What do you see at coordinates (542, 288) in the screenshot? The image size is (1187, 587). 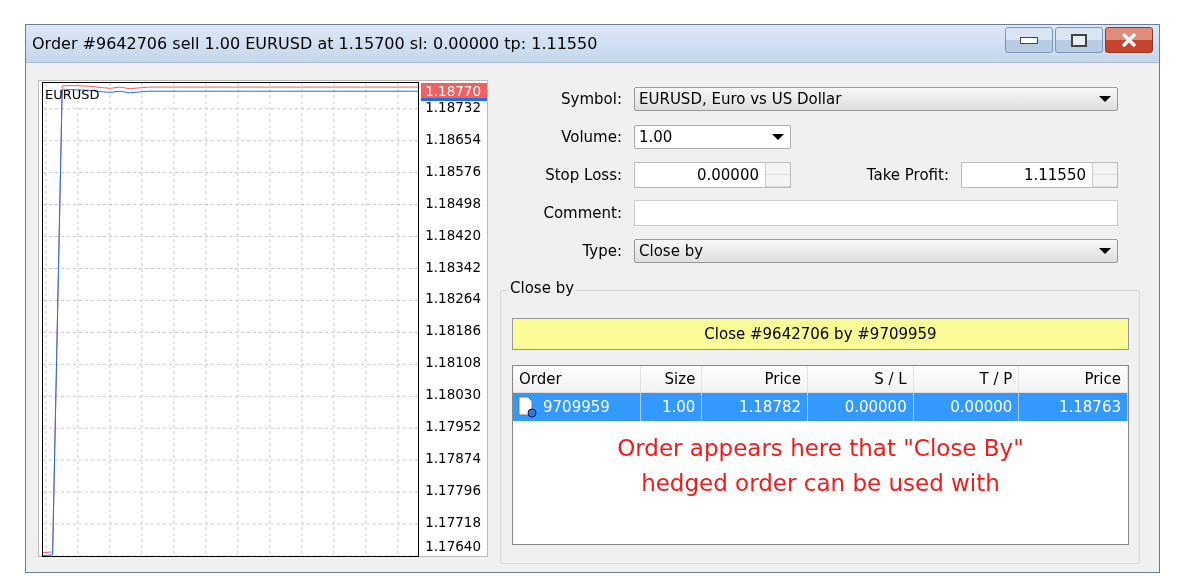 I see `group-title: Close by` at bounding box center [542, 288].